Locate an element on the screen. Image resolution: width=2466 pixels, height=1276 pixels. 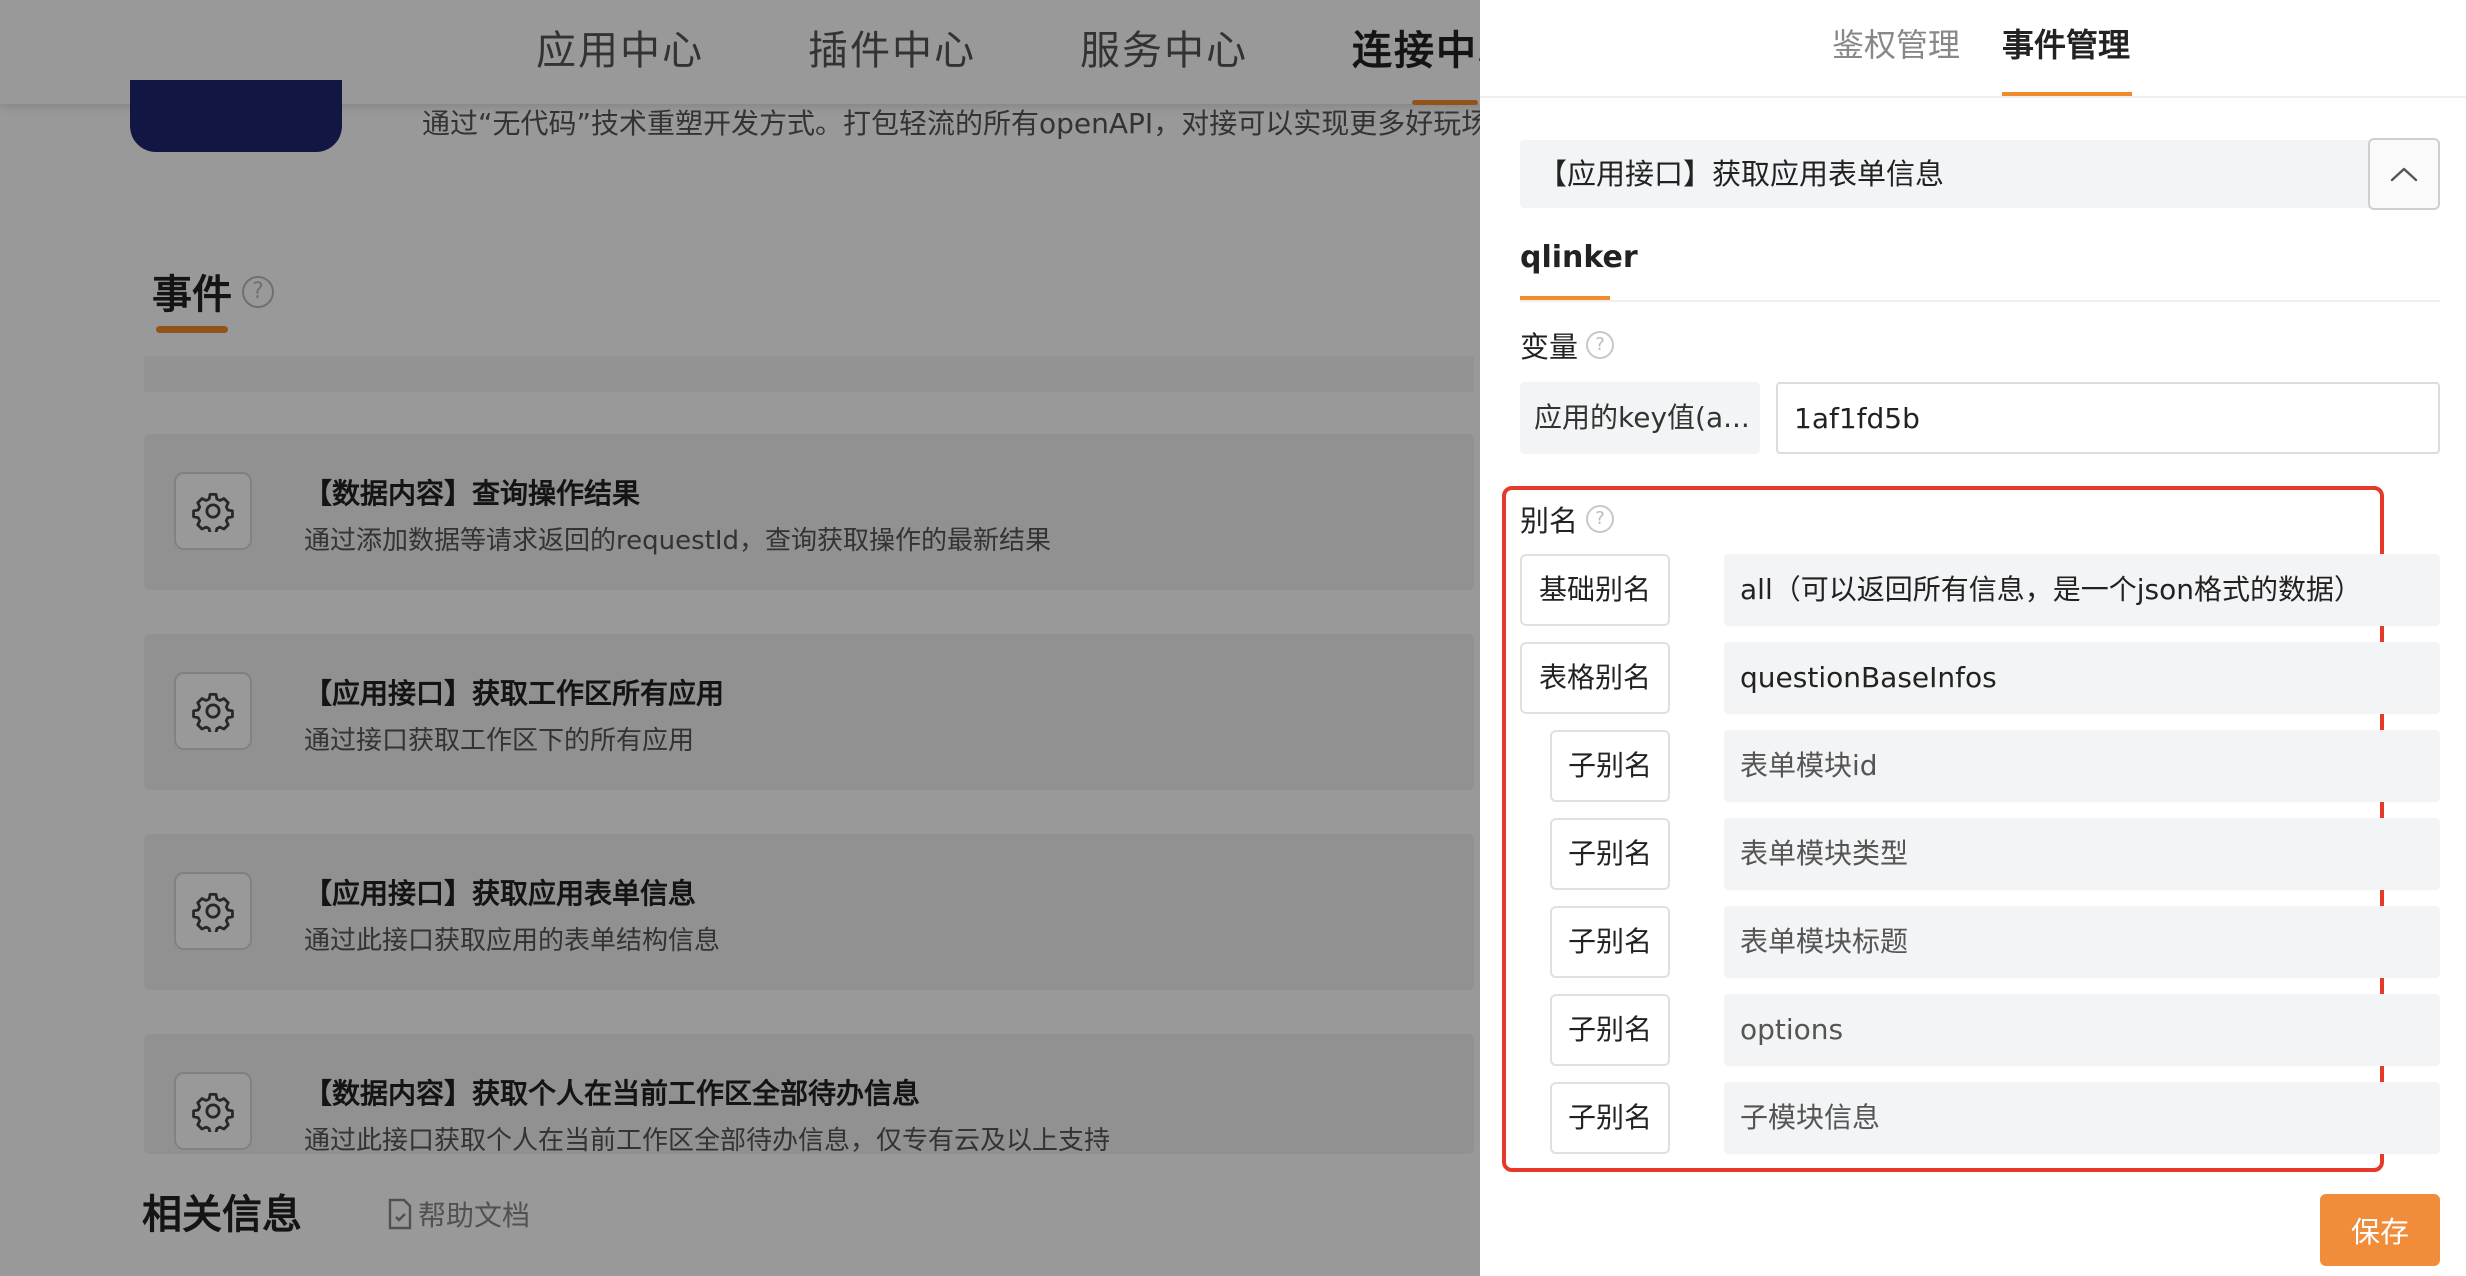
alias-row: 子别名 表单模块id is located at coordinates (1980, 766).